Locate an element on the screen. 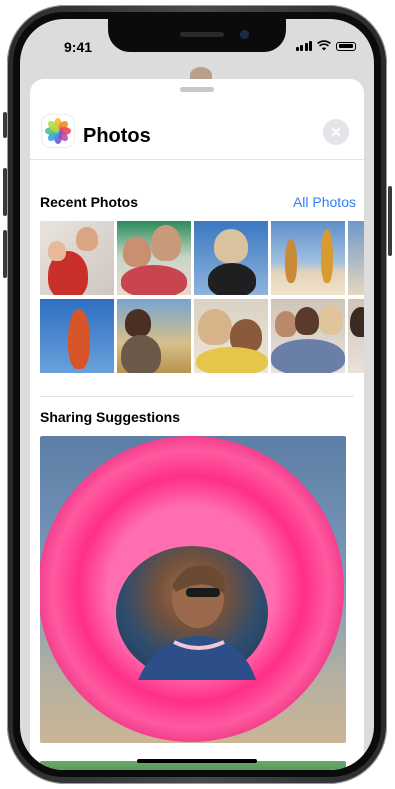 This screenshot has width=395, height=789. all-photos-link: All Photos is located at coordinates (324, 202).